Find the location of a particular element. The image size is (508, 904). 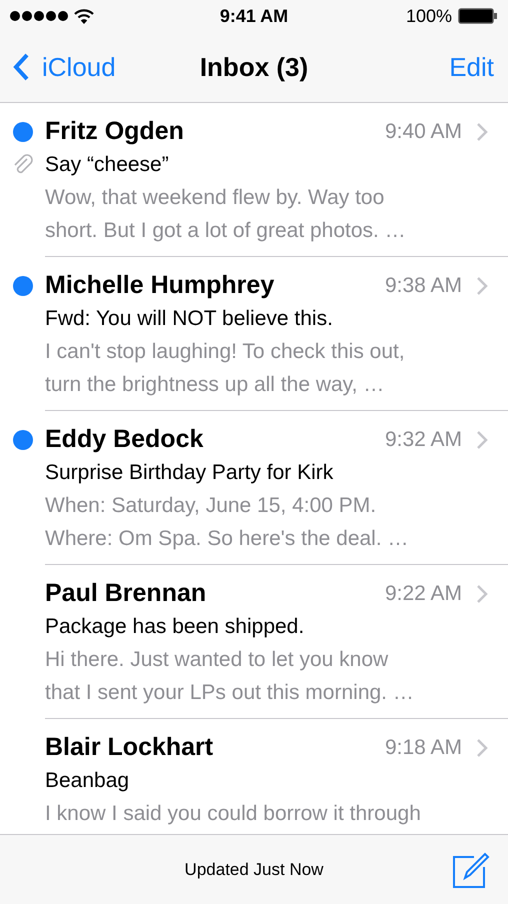

sender-name: Blair Lockhart is located at coordinates (129, 748).